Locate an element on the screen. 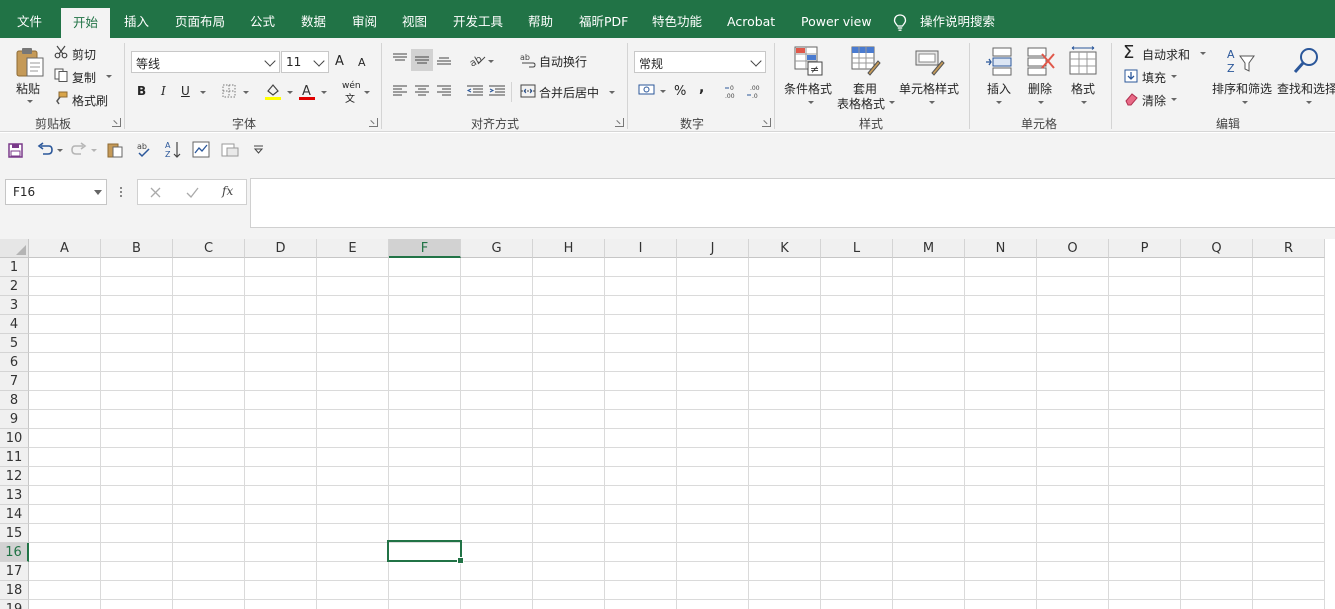  cell-j14 is located at coordinates (713, 514).